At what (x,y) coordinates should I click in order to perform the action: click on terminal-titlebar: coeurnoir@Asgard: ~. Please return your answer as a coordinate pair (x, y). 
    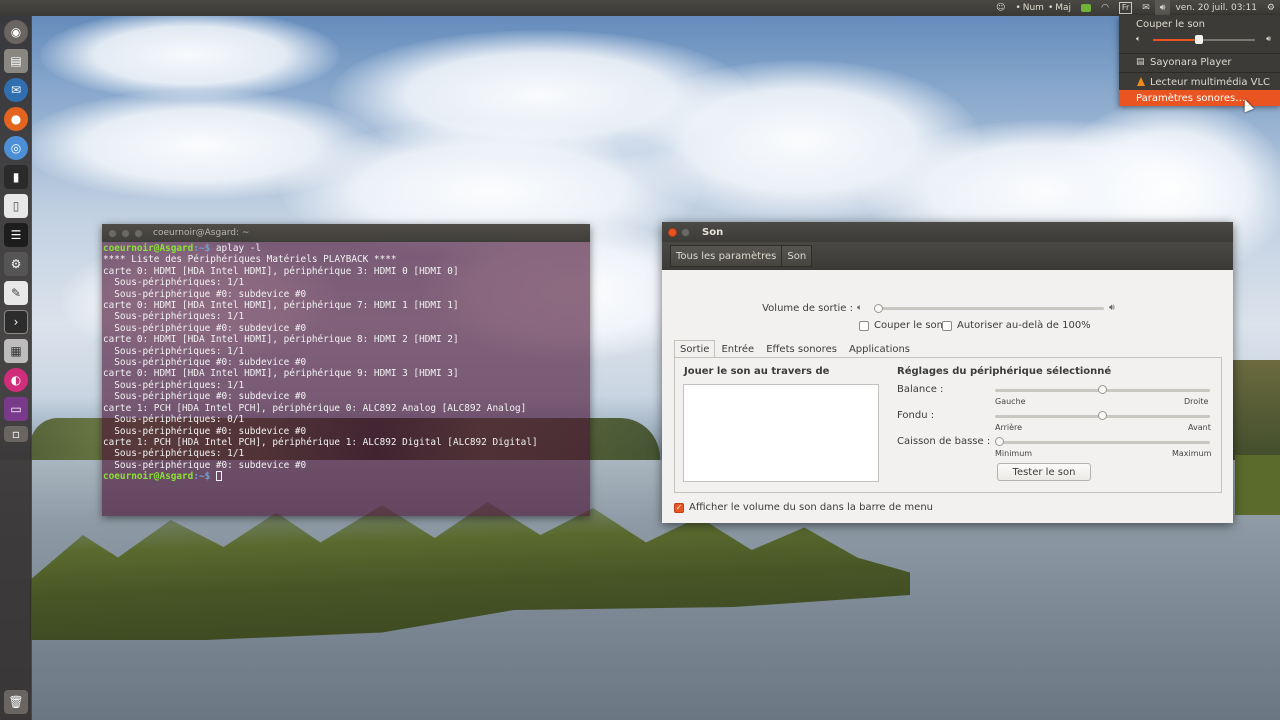
    Looking at the image, I should click on (346, 233).